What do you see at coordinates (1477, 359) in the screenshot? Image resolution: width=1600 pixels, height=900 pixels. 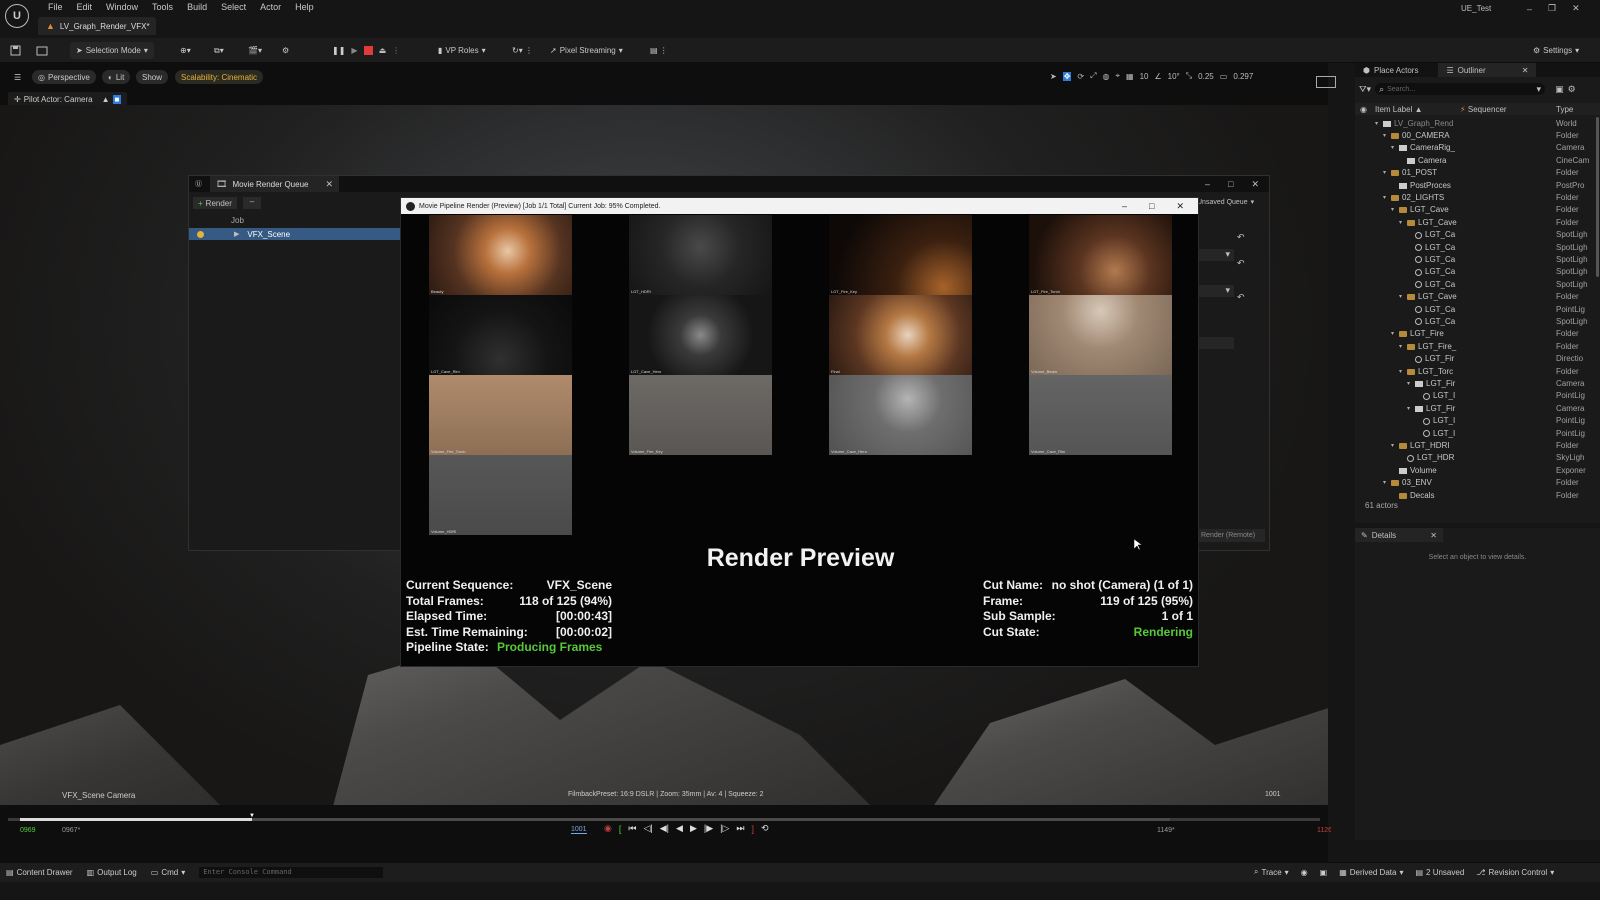 I see `outliner-row: LGT_Fir Directio` at bounding box center [1477, 359].